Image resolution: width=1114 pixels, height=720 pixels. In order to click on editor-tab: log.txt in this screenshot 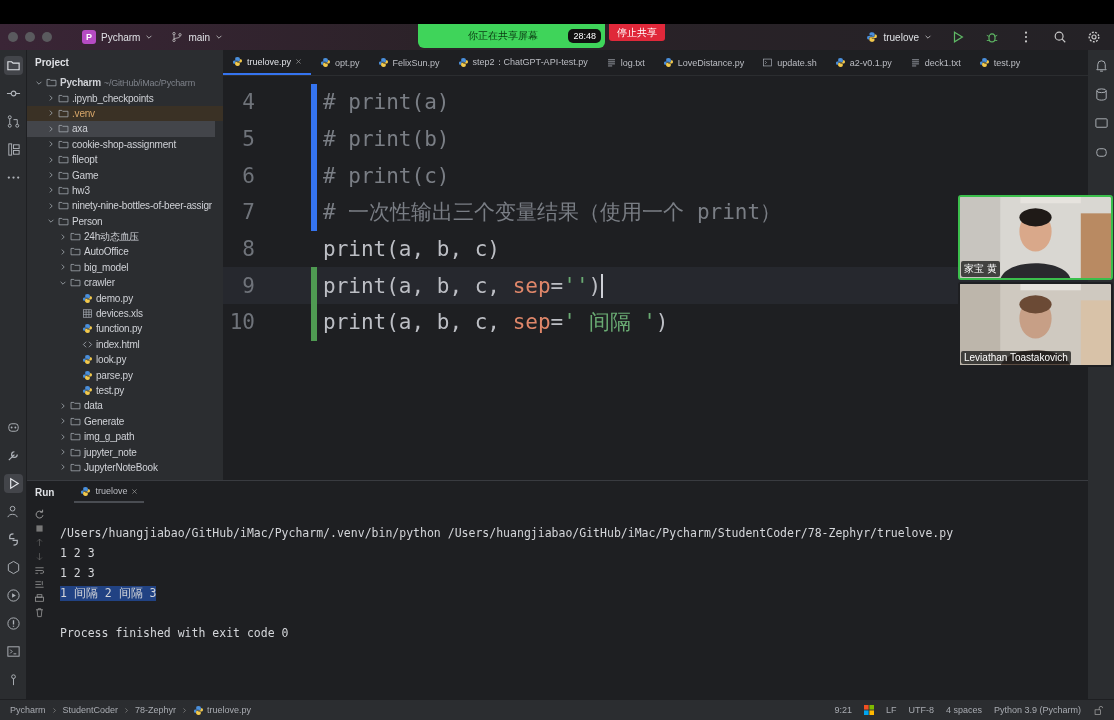, I will do `click(625, 62)`.